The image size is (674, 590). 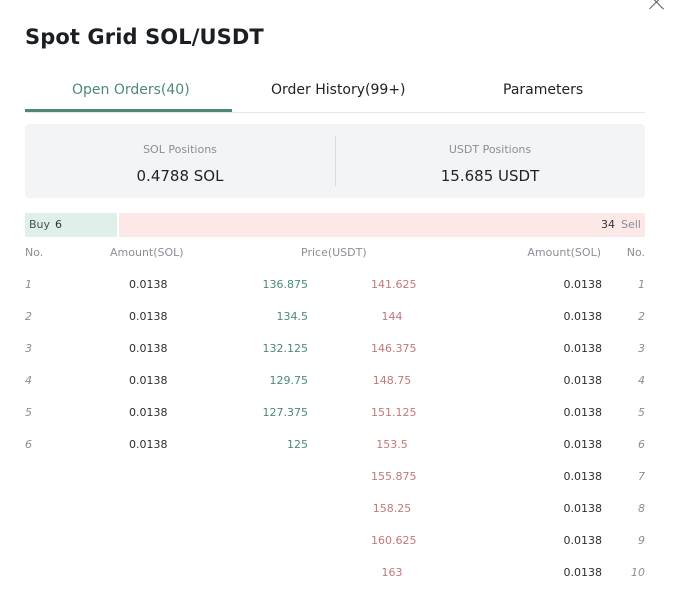 What do you see at coordinates (394, 284) in the screenshot?
I see `sell-order-price: 141.625` at bounding box center [394, 284].